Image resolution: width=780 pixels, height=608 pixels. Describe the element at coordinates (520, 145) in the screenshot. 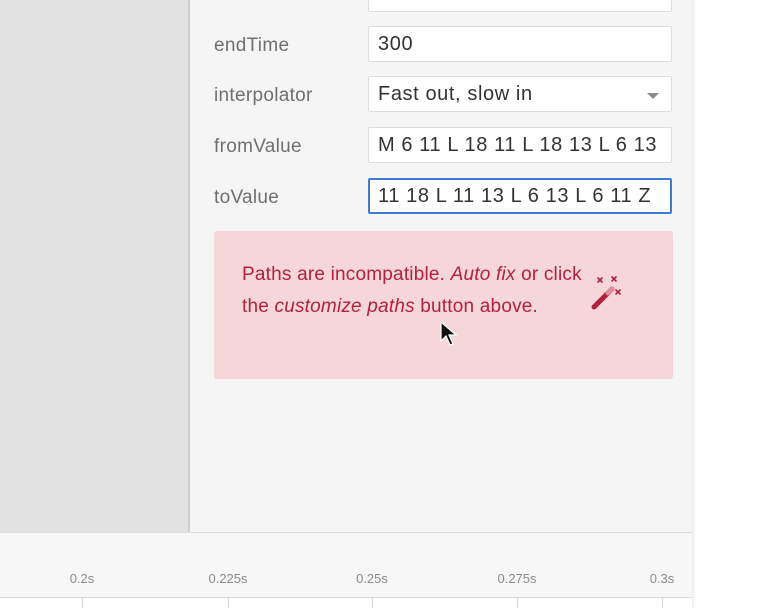

I see `fromvalue-input: M 6 11 L 18 11 L 18 13 L 6 13` at that location.